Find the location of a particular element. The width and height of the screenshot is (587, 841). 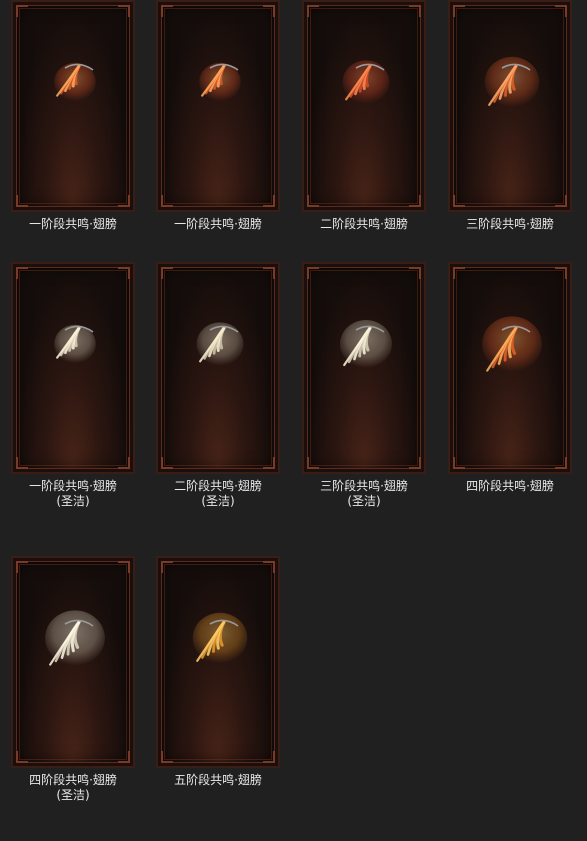

wing-caption-line1: 五阶段共鸣·翅膀 is located at coordinates (218, 780).